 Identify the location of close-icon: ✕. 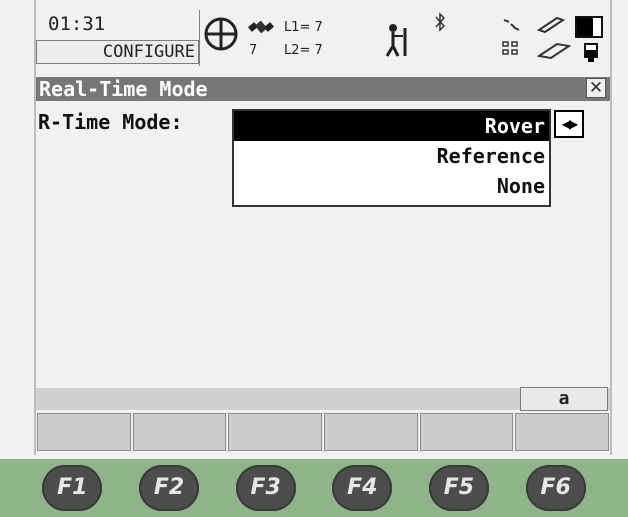
(596, 88).